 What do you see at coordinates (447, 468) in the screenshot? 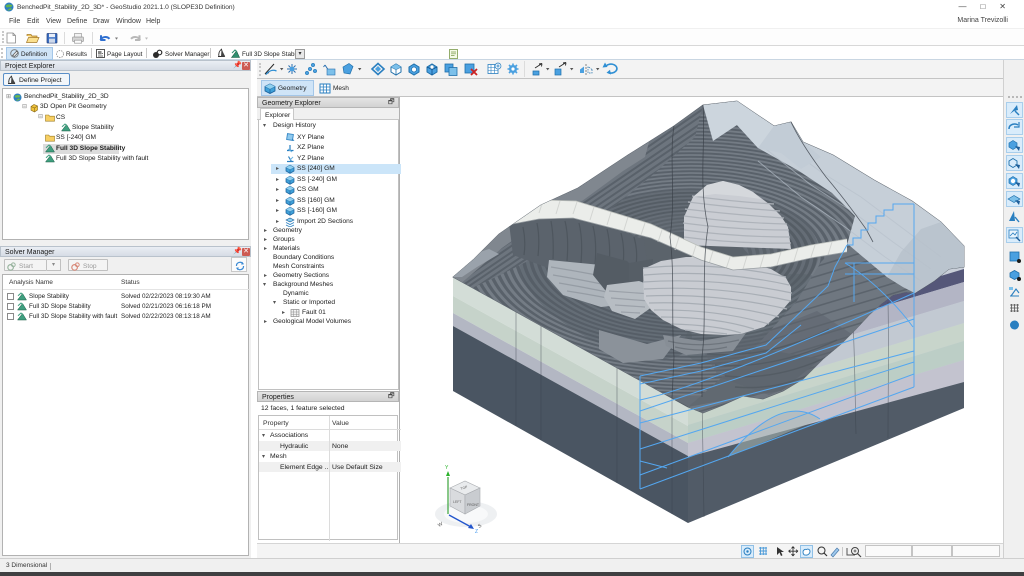
I see `svg-text: Y` at bounding box center [447, 468].